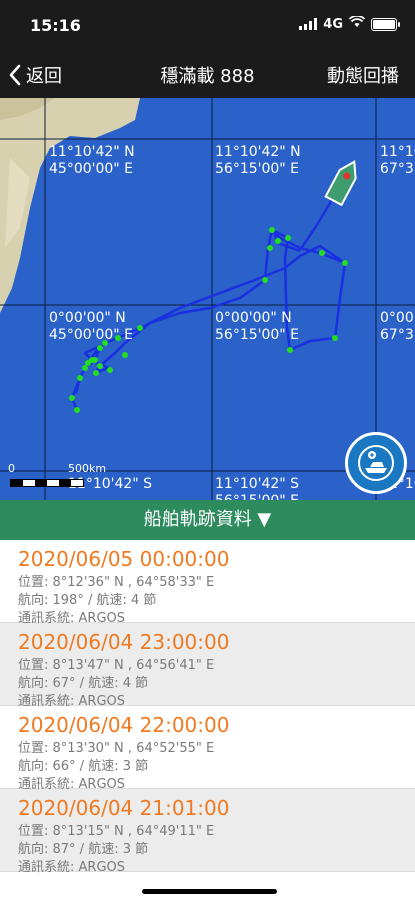 This screenshot has height=900, width=415. I want to click on record-time: 2020/06/04 22:00:00, so click(124, 725).